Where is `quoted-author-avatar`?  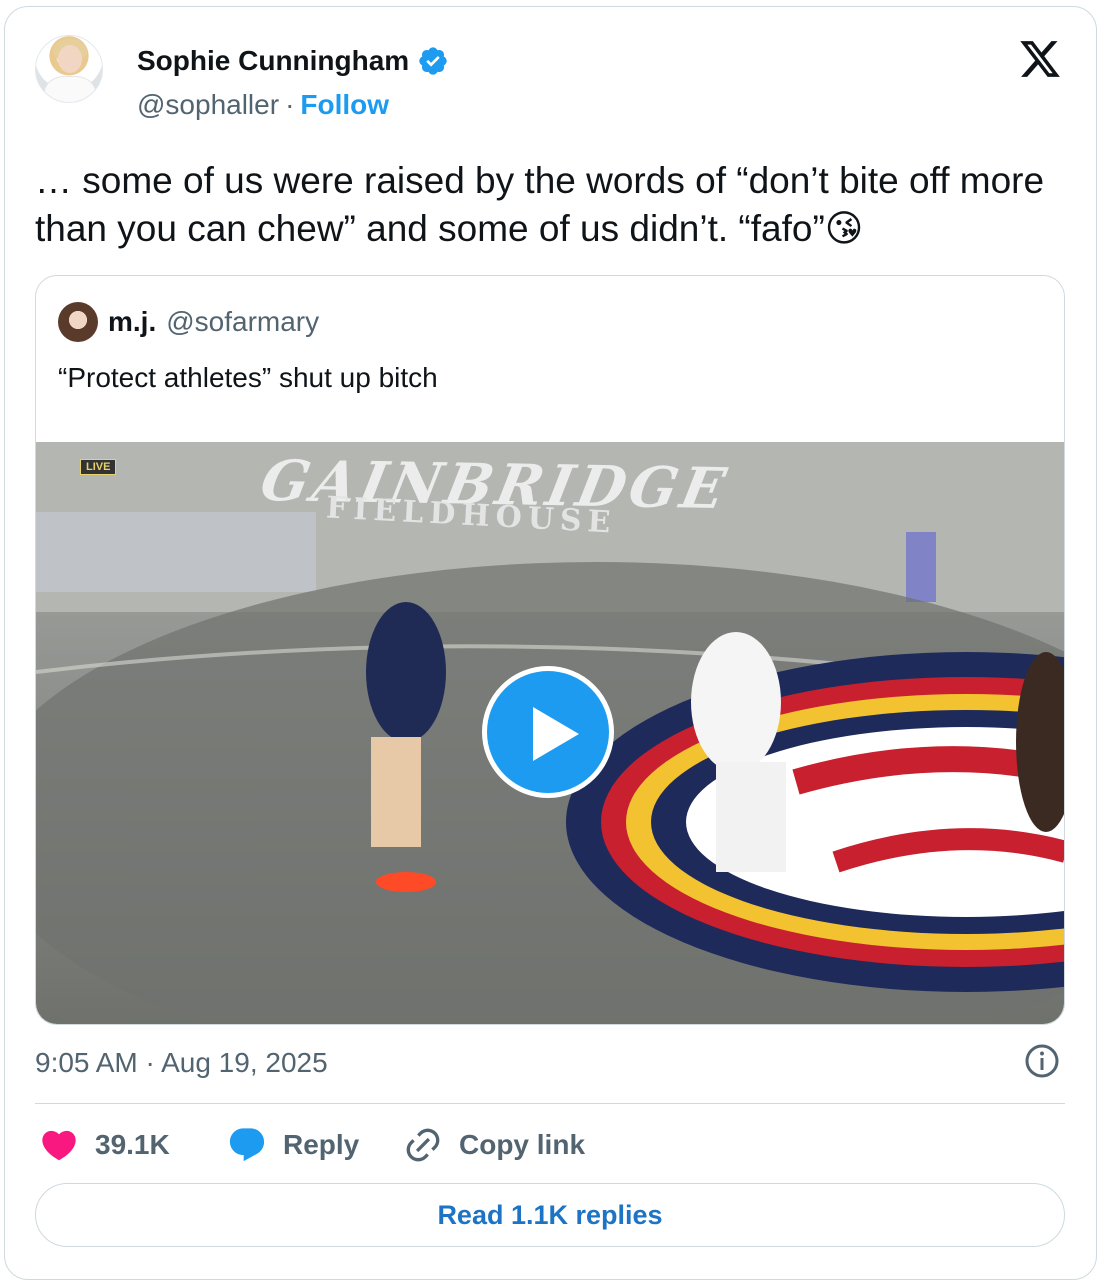
quoted-author-avatar is located at coordinates (78, 322).